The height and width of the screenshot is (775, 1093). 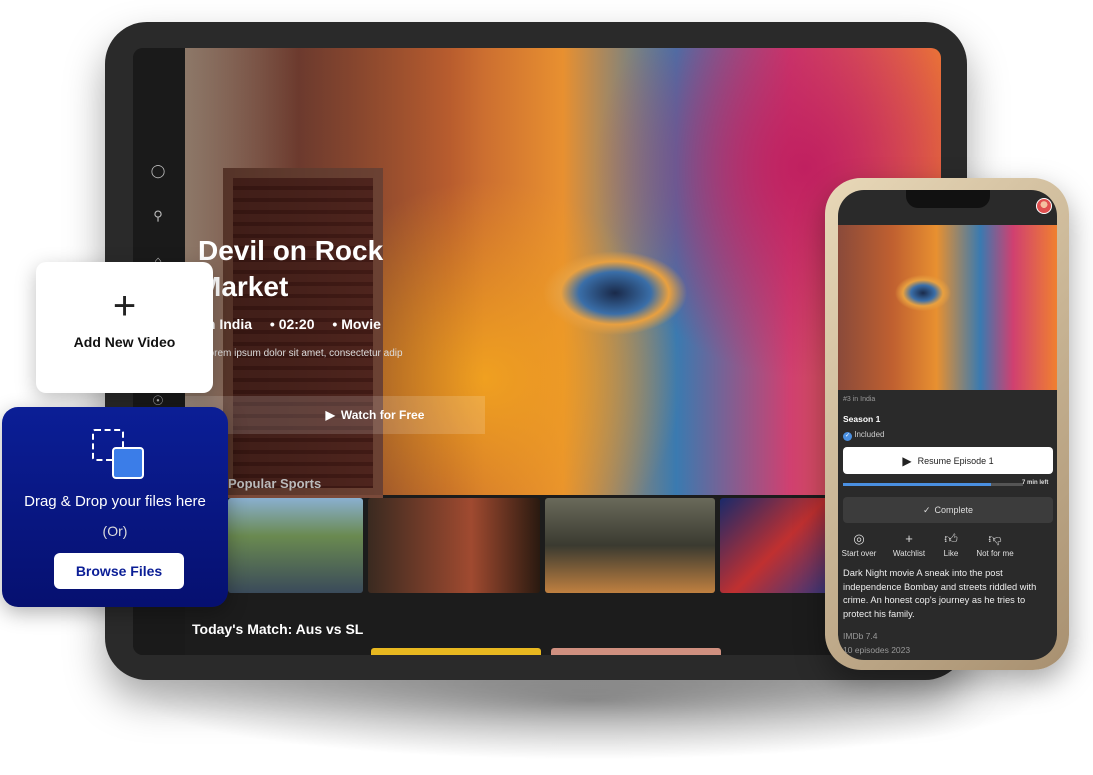 What do you see at coordinates (955, 460) in the screenshot?
I see `resume-label: Resume Episode 1` at bounding box center [955, 460].